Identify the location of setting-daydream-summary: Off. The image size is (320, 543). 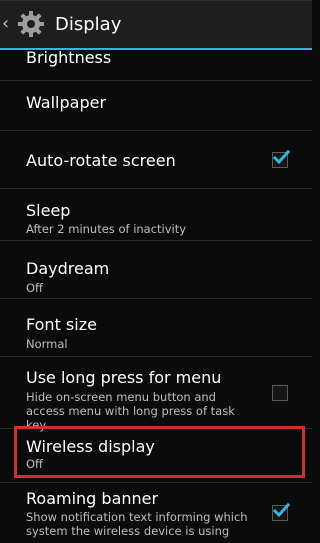
(34, 288).